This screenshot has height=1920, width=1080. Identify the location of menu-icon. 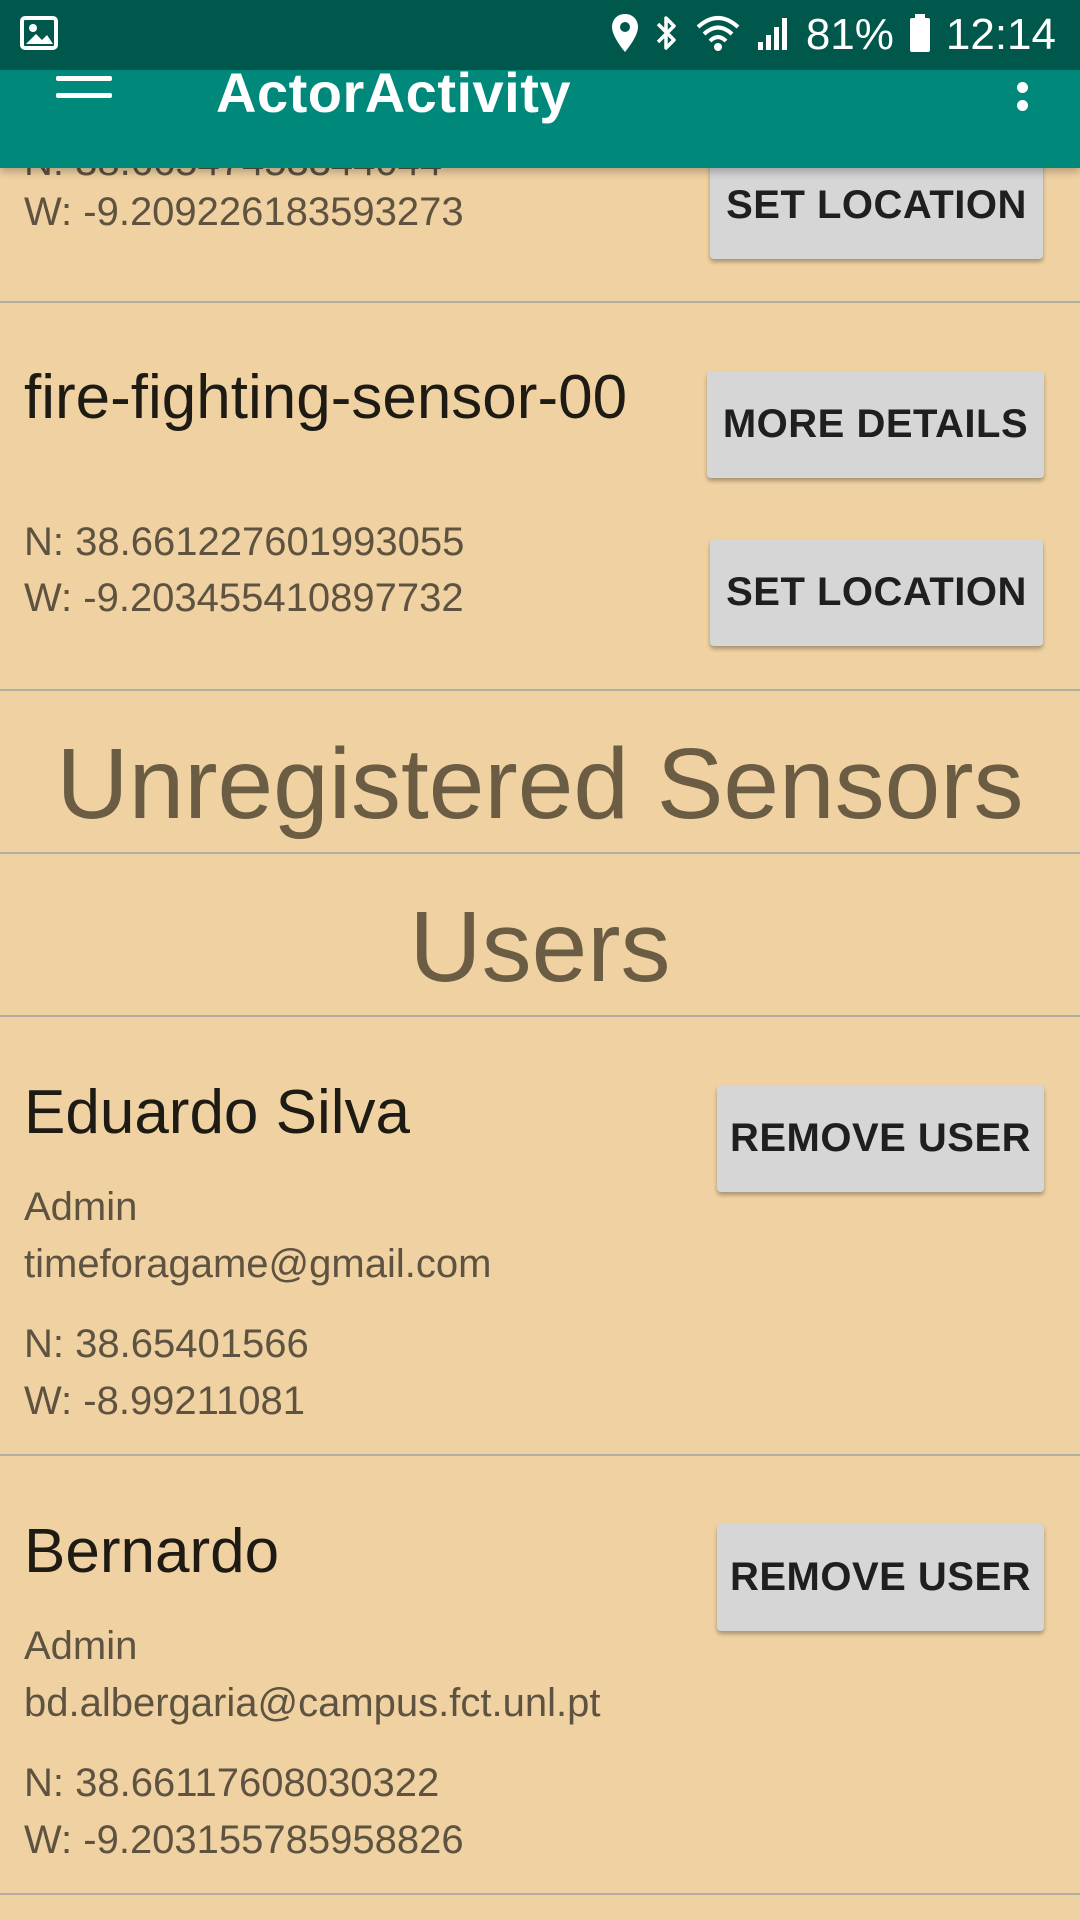
(84, 96).